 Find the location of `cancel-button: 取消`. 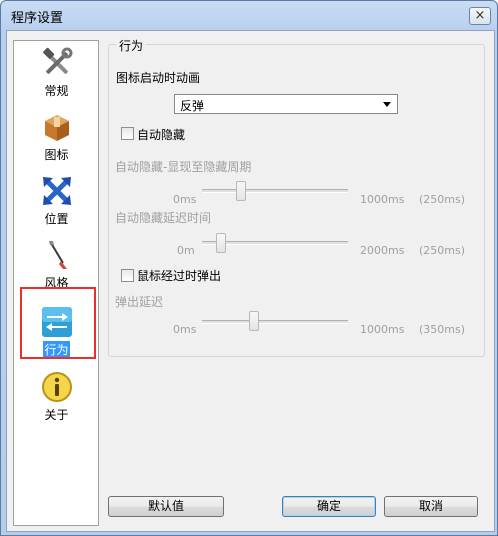

cancel-button: 取消 is located at coordinates (431, 506).